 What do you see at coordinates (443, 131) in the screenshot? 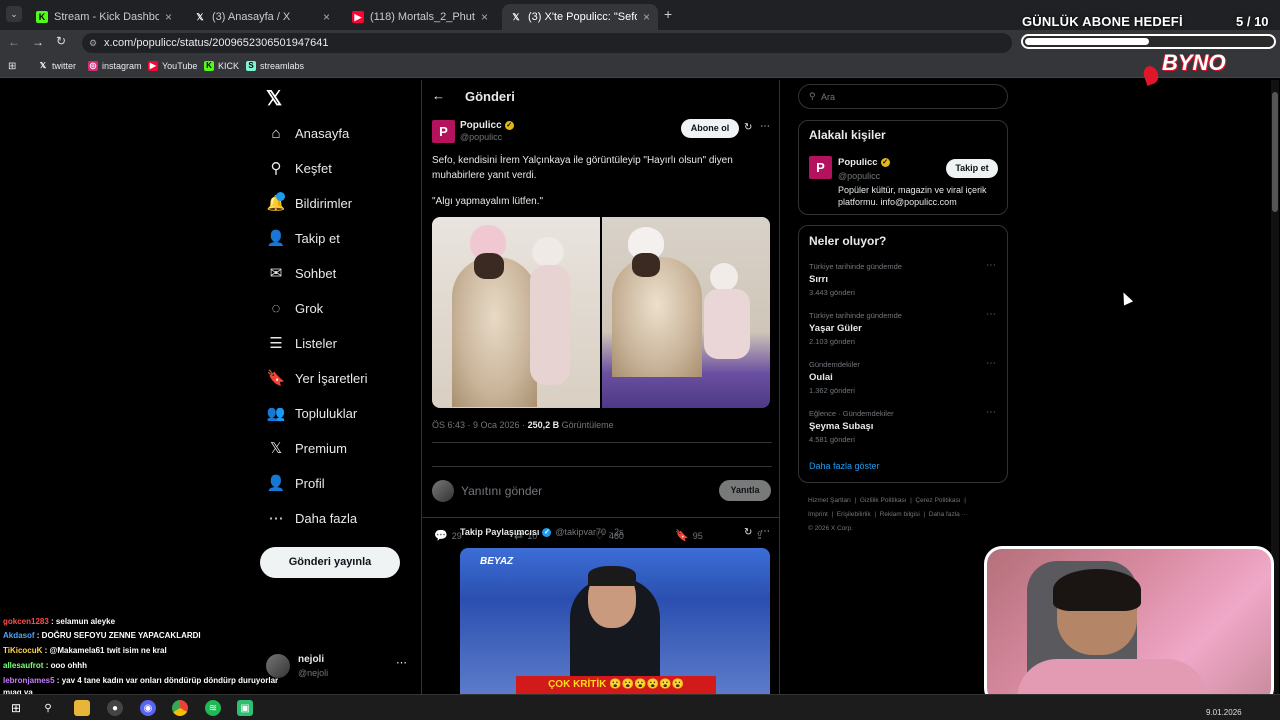
I see `author-avatar: P` at bounding box center [443, 131].